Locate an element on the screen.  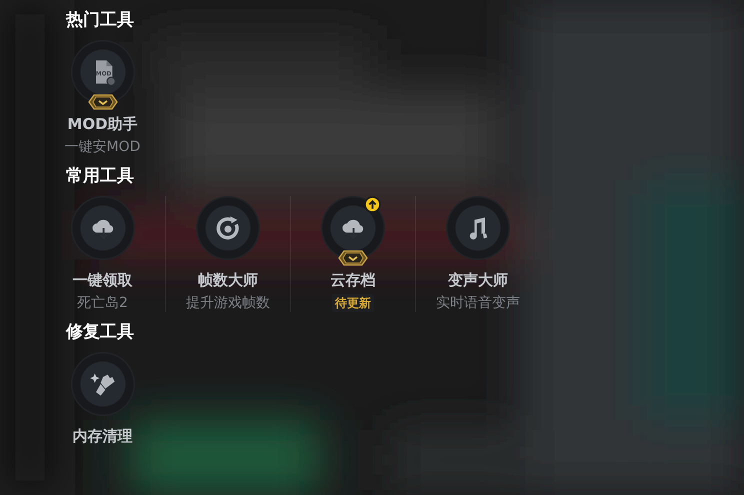
tool-name: 云存档 is located at coordinates (353, 280).